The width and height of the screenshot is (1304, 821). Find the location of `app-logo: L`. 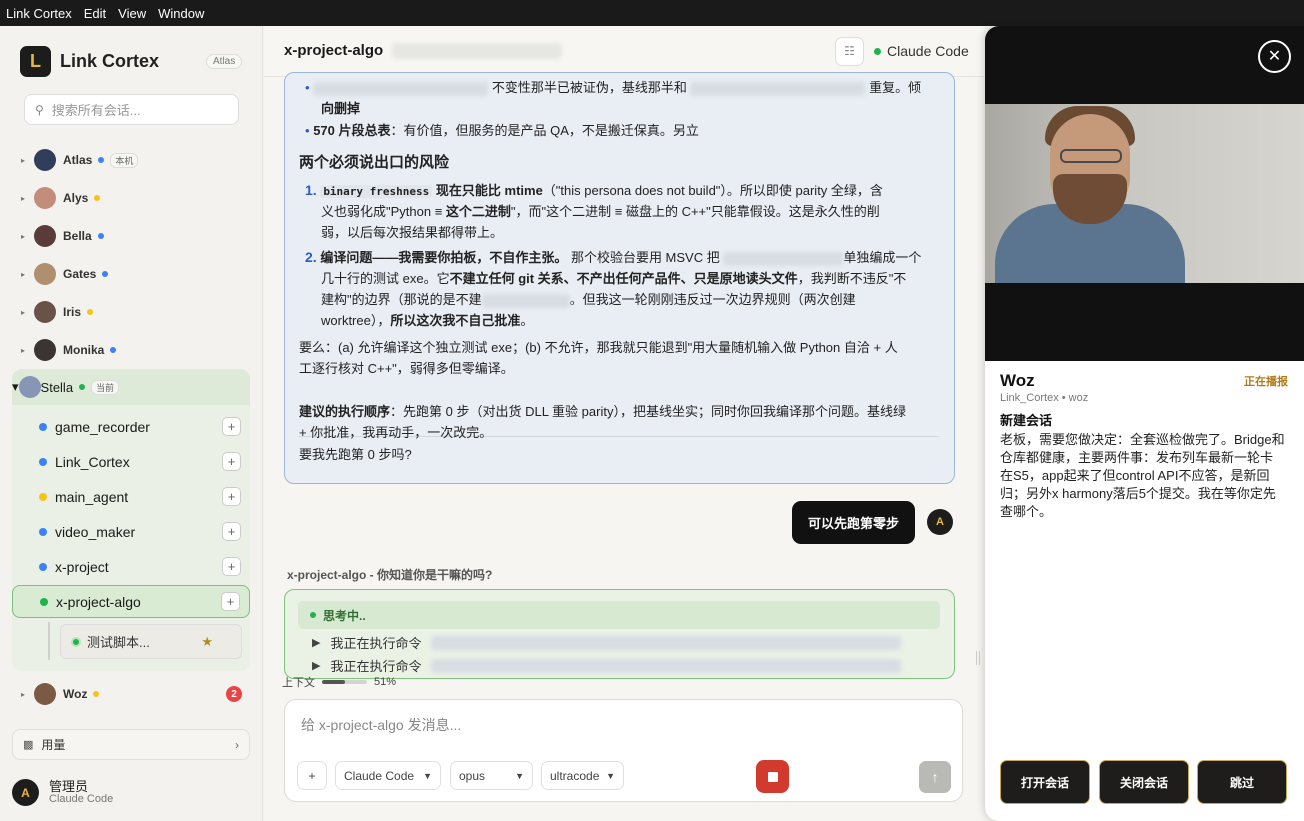

app-logo: L is located at coordinates (35, 61).